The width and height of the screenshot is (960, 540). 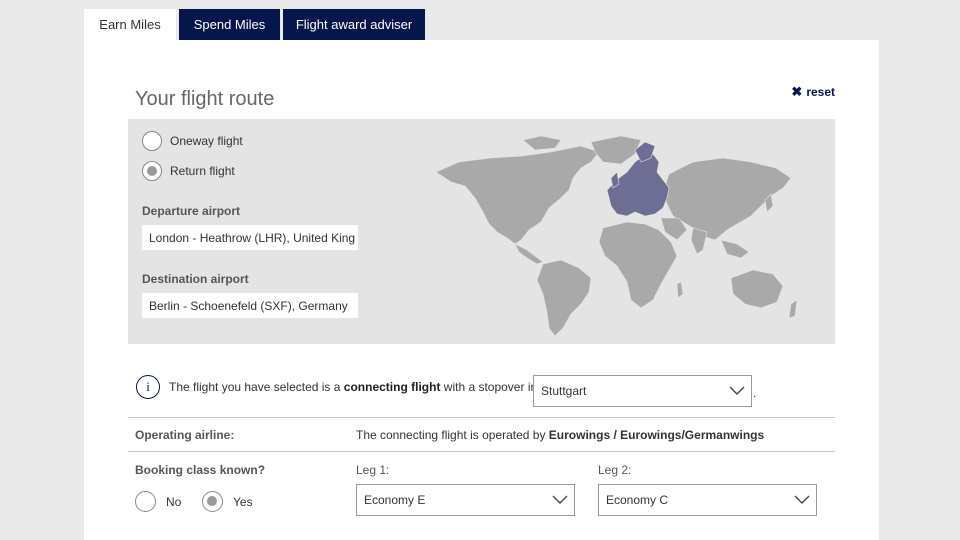 What do you see at coordinates (638, 265) in the screenshot?
I see `map-africa` at bounding box center [638, 265].